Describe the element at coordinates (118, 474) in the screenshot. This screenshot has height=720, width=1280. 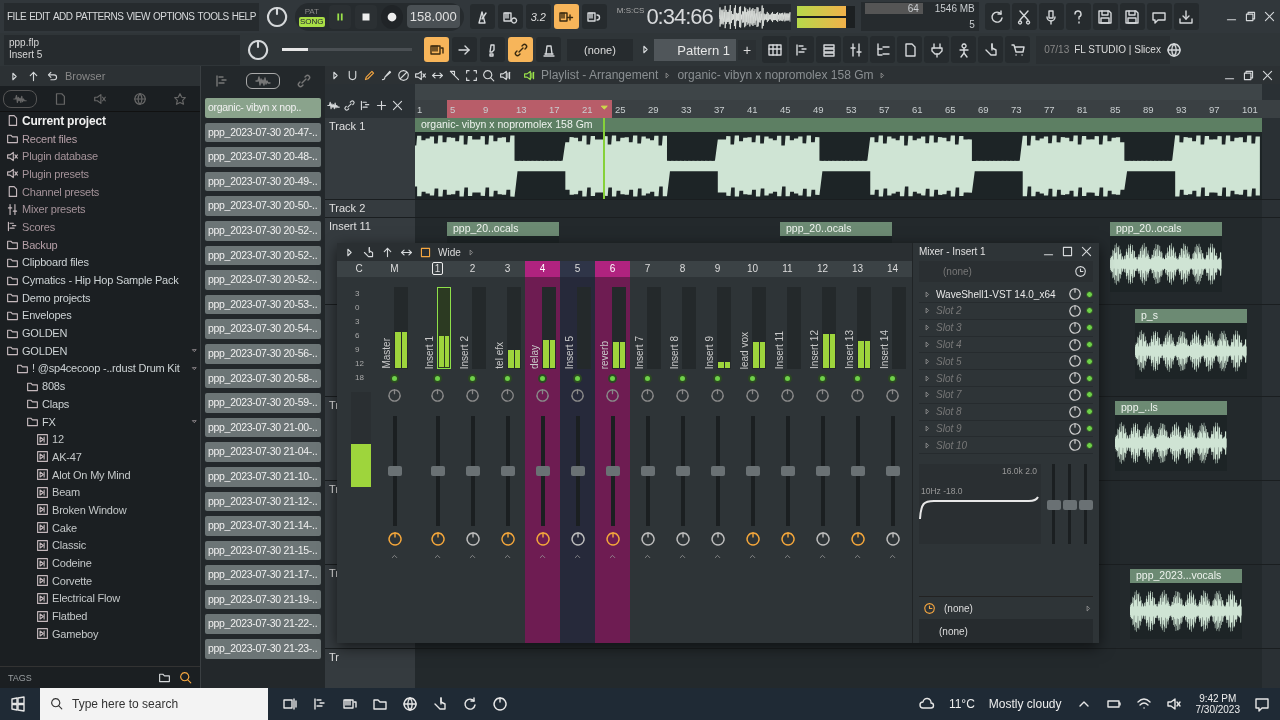
I see `browser-item: Alot On My Mind` at that location.